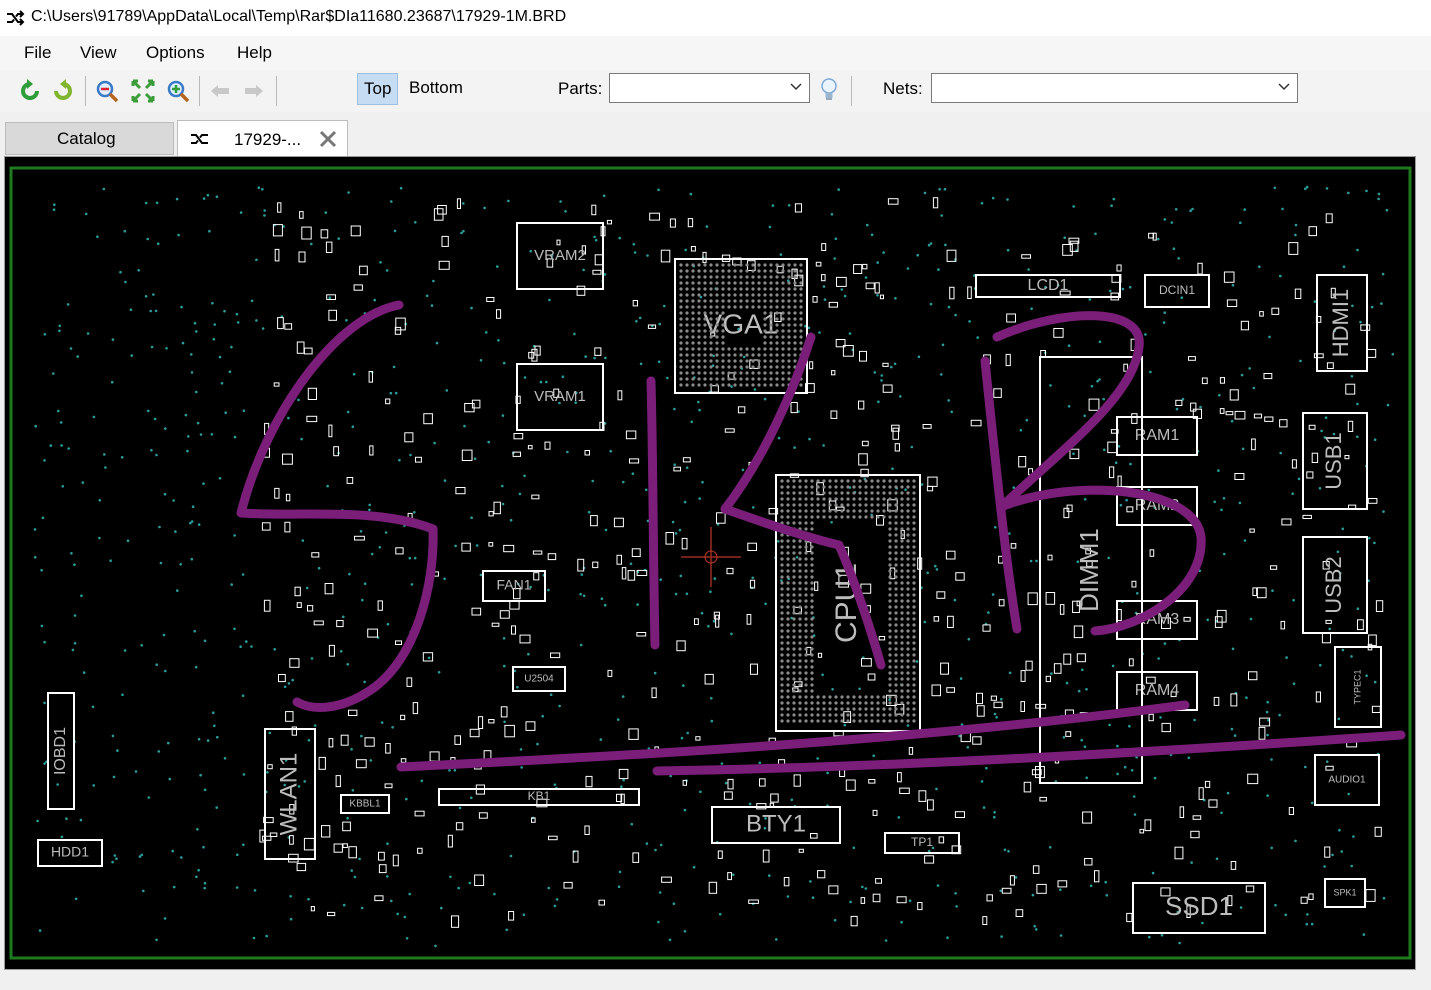 This screenshot has height=990, width=1431. What do you see at coordinates (30, 91) in the screenshot?
I see `rotate-left-icon` at bounding box center [30, 91].